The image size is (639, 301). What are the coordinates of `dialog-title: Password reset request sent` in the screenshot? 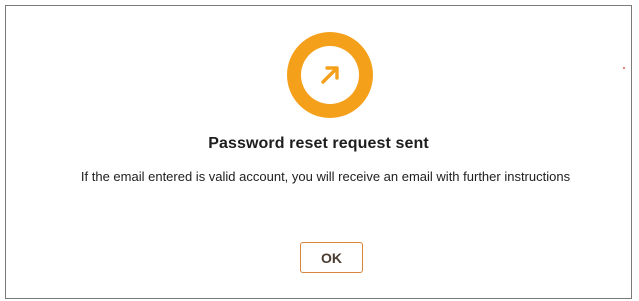 It's located at (318, 143).